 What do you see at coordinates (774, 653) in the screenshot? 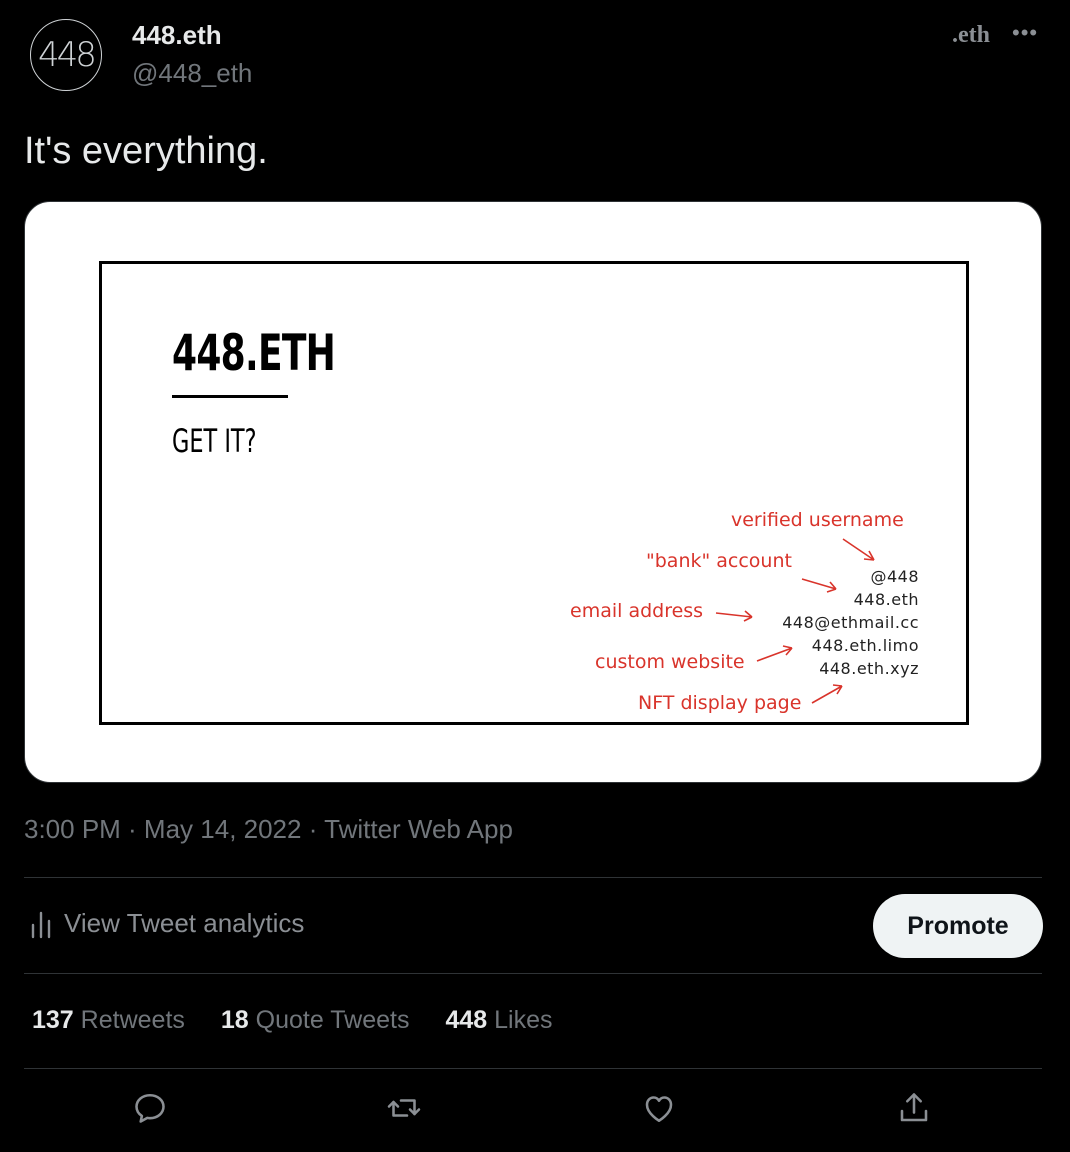
I see `arrow-website` at bounding box center [774, 653].